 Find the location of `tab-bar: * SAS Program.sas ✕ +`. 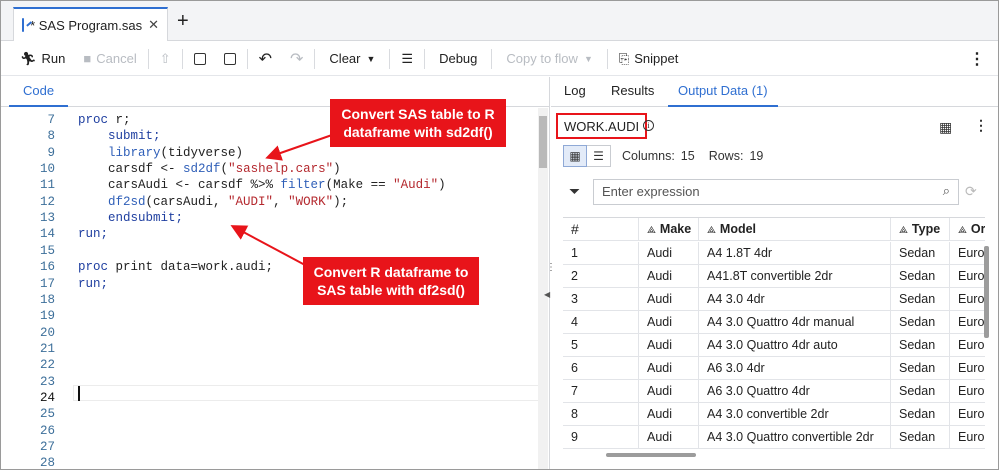

tab-bar: * SAS Program.sas ✕ + is located at coordinates (499, 21).